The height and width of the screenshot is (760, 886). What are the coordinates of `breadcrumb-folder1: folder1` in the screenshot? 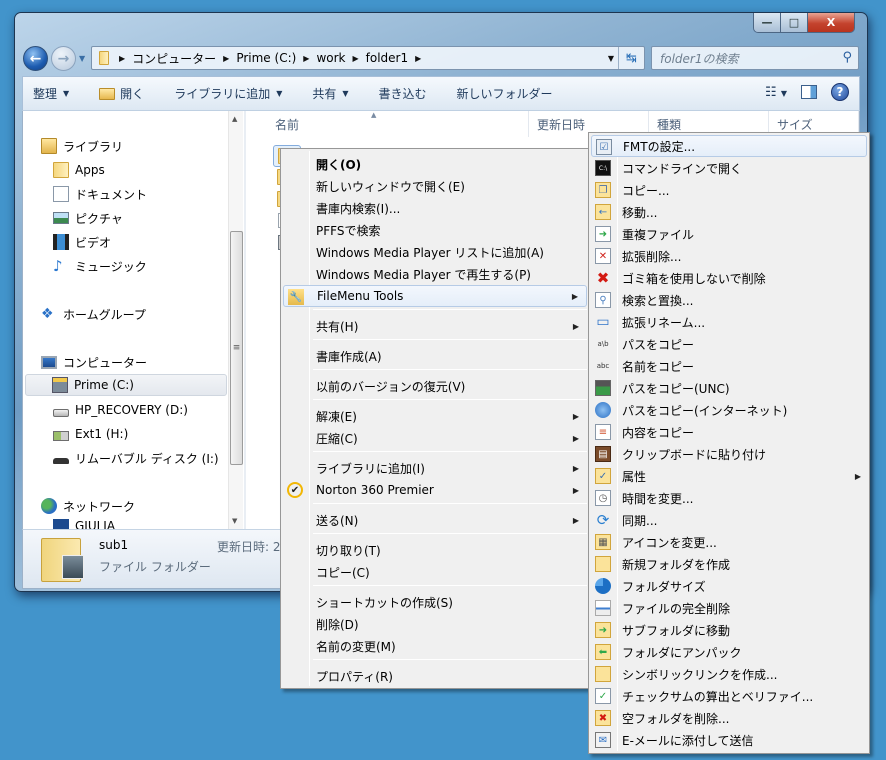 It's located at (387, 58).